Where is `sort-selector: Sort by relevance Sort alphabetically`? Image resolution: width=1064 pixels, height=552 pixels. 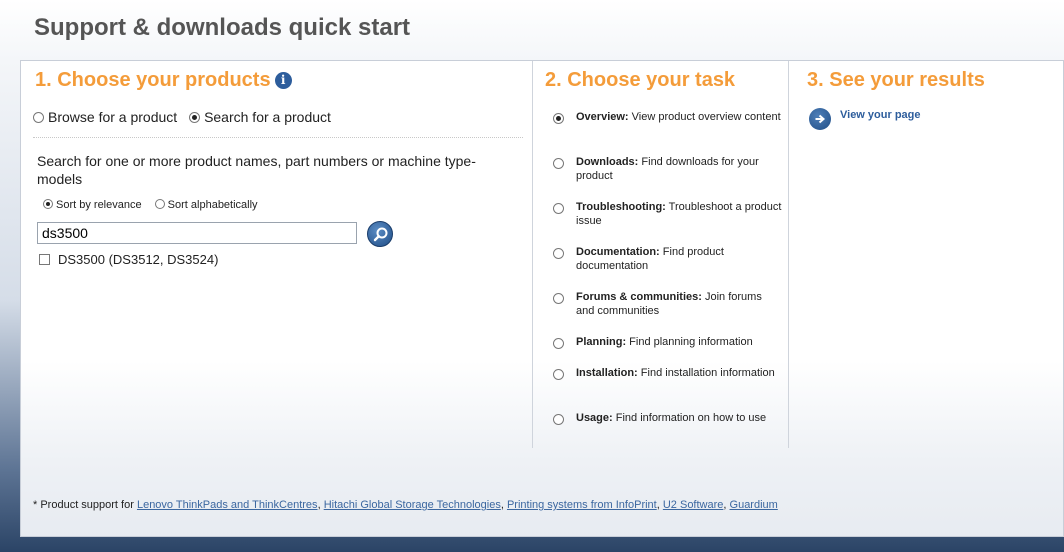 sort-selector: Sort by relevance Sort alphabetically is located at coordinates (155, 205).